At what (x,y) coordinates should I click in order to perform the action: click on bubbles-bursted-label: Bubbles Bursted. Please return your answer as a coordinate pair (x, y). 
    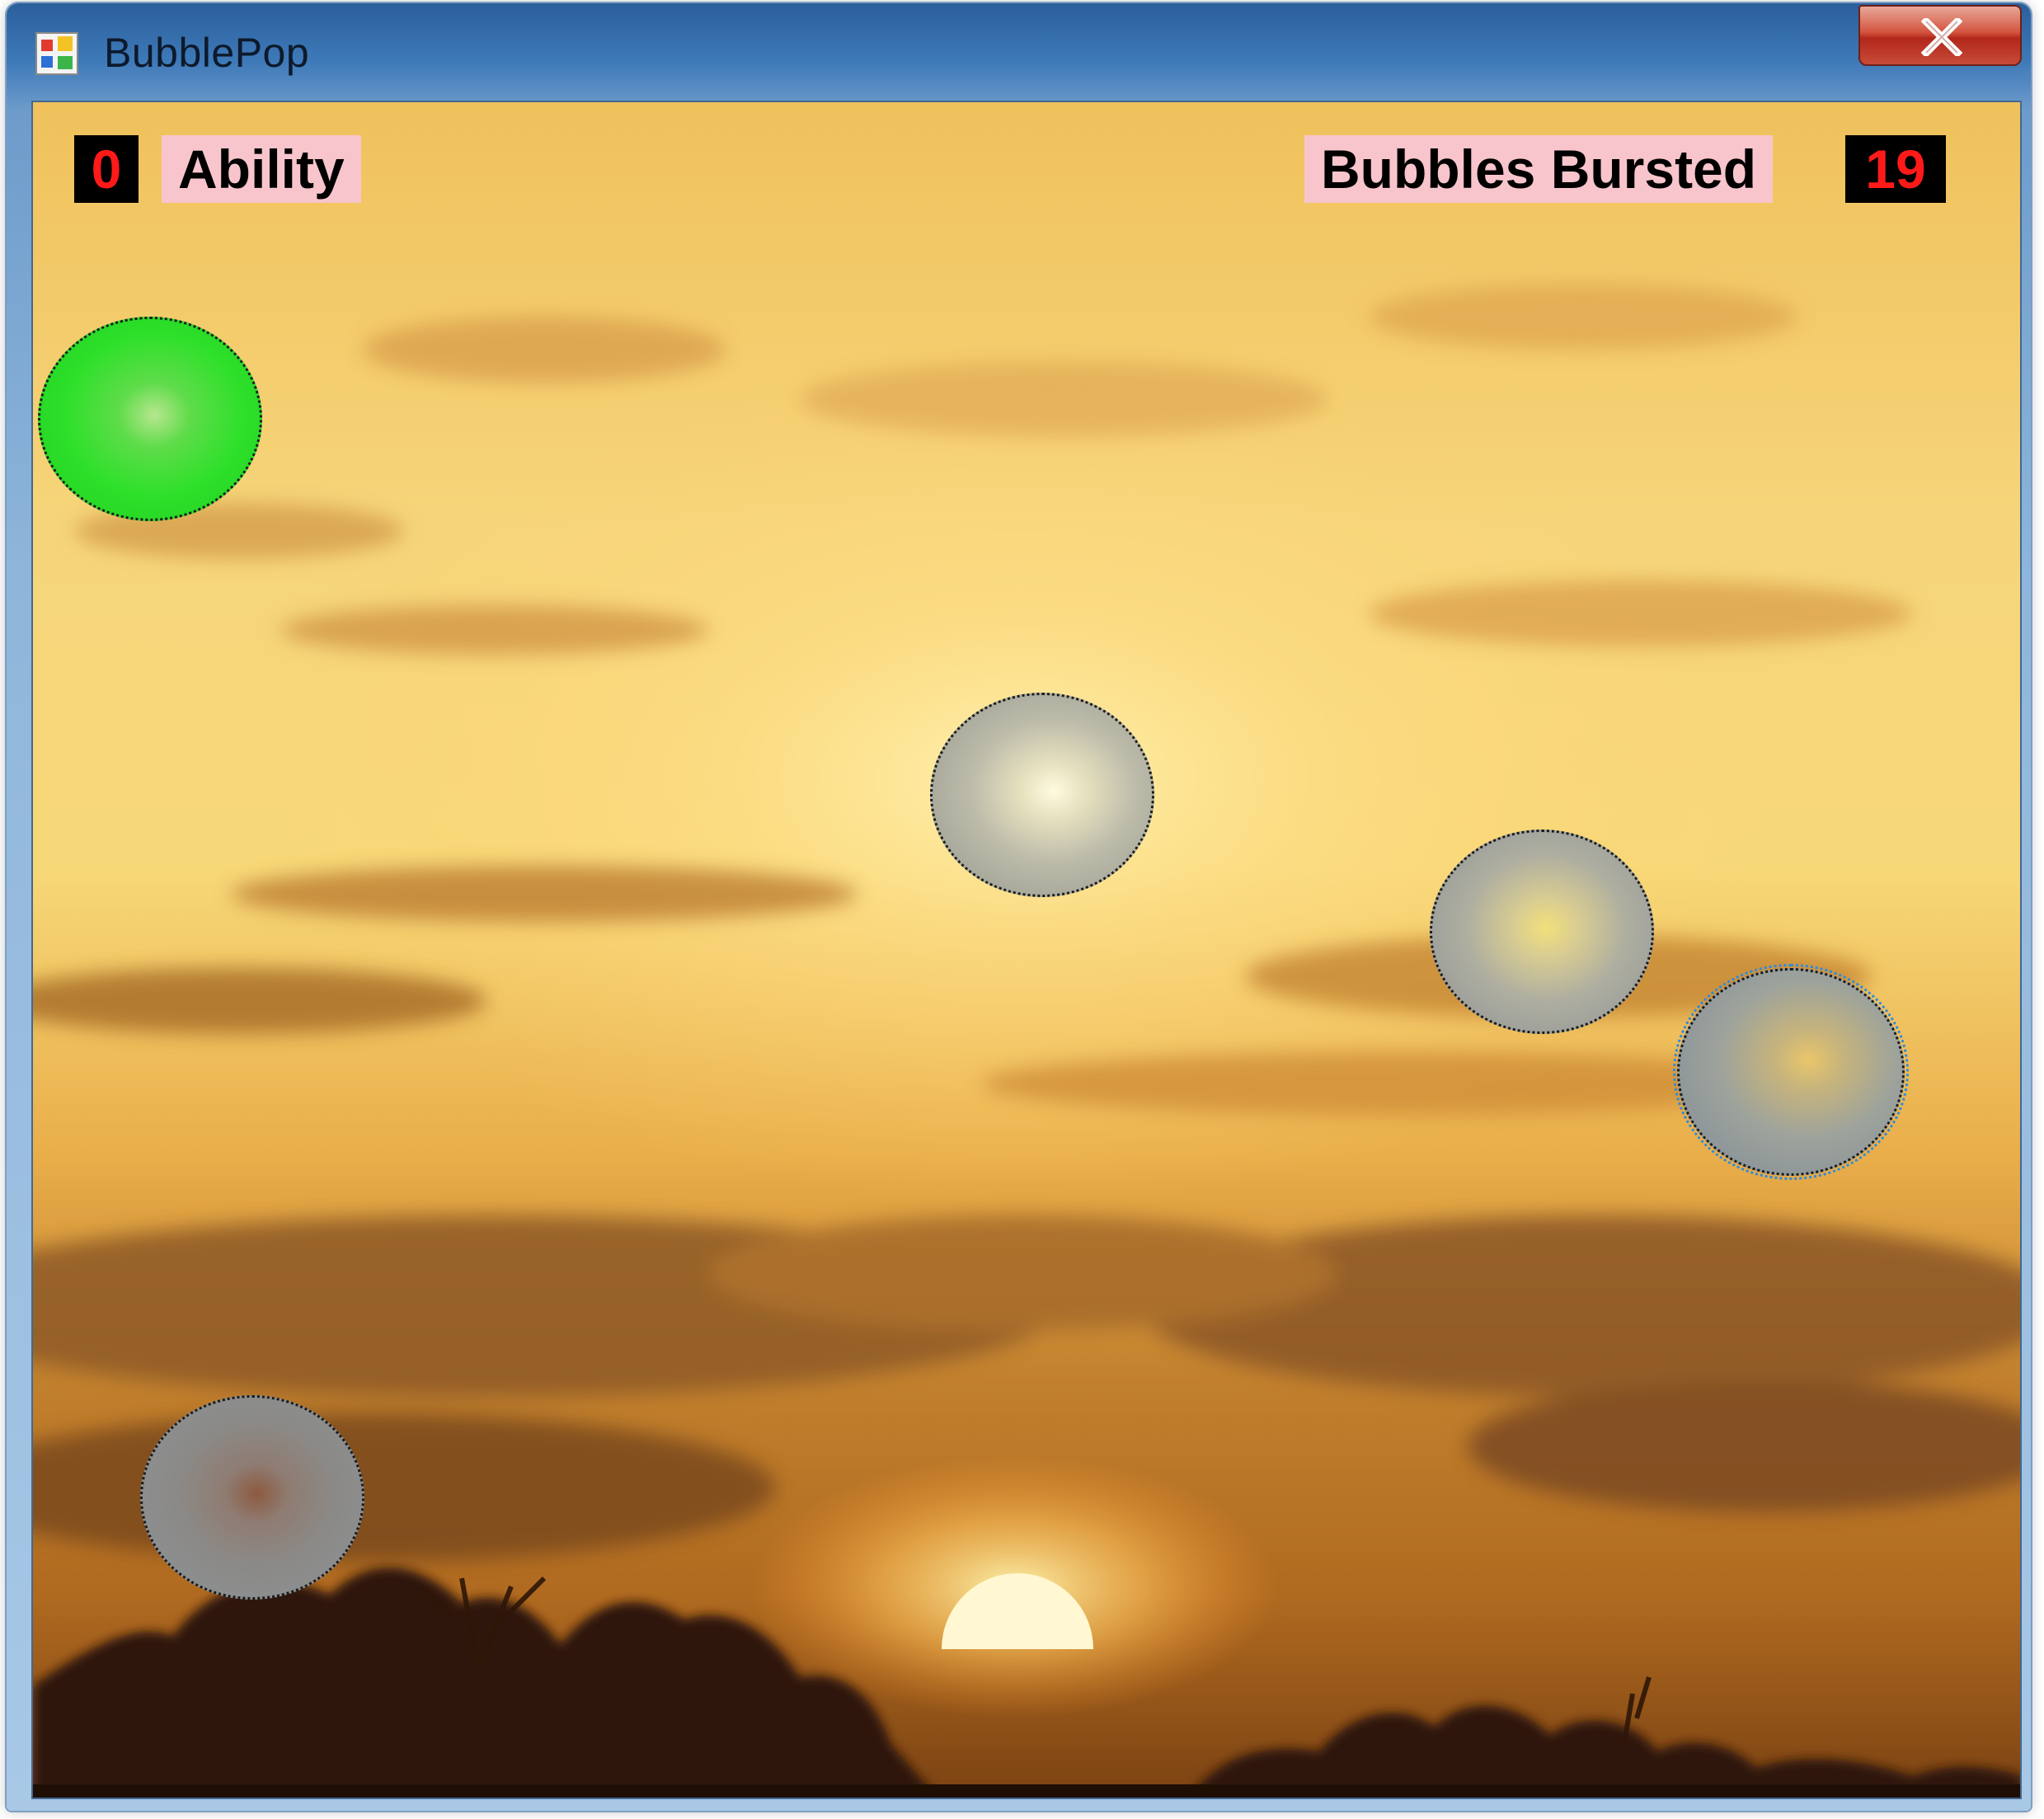
    Looking at the image, I should click on (1539, 169).